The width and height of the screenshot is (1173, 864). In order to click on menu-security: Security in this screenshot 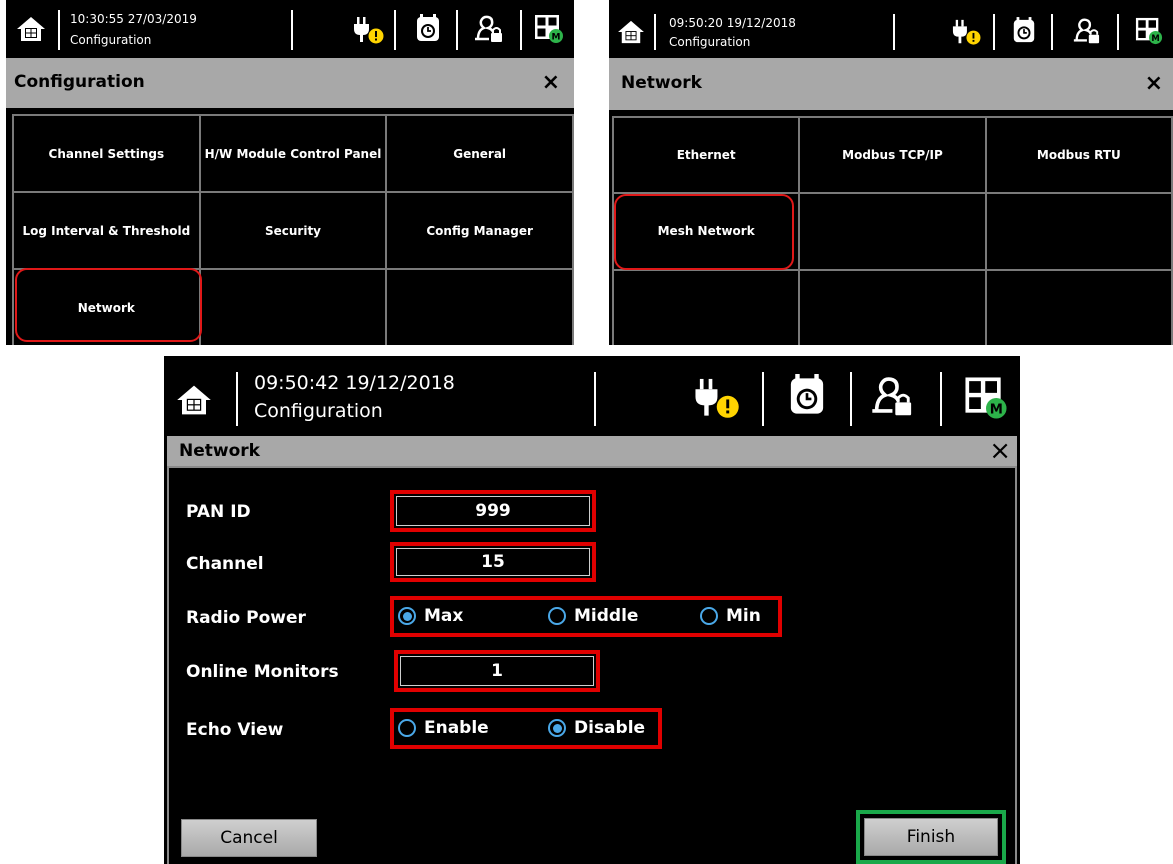, I will do `click(293, 230)`.